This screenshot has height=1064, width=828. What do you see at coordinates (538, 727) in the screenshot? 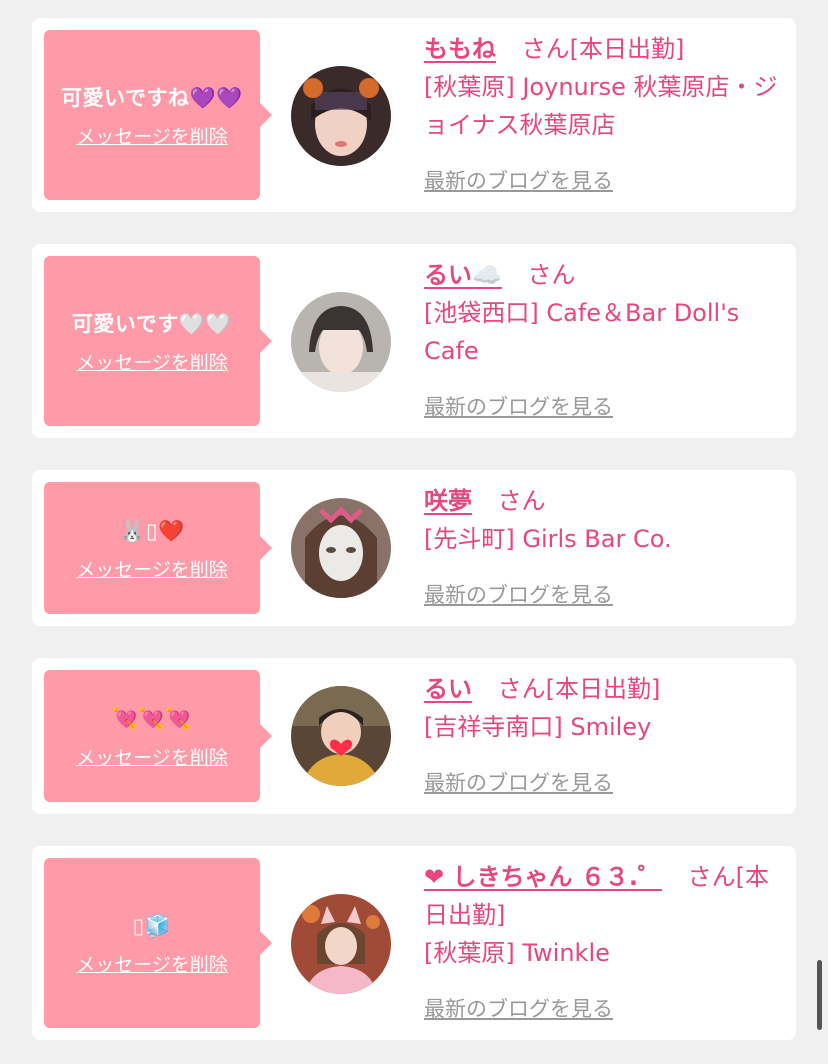
I see `store-name: [吉祥寺南口] Smiley` at bounding box center [538, 727].